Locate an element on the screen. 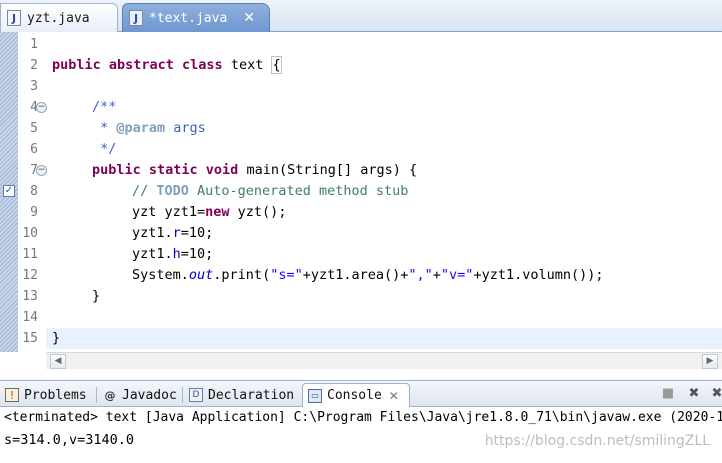  scroll-left-icon: ◀ is located at coordinates (58, 361).